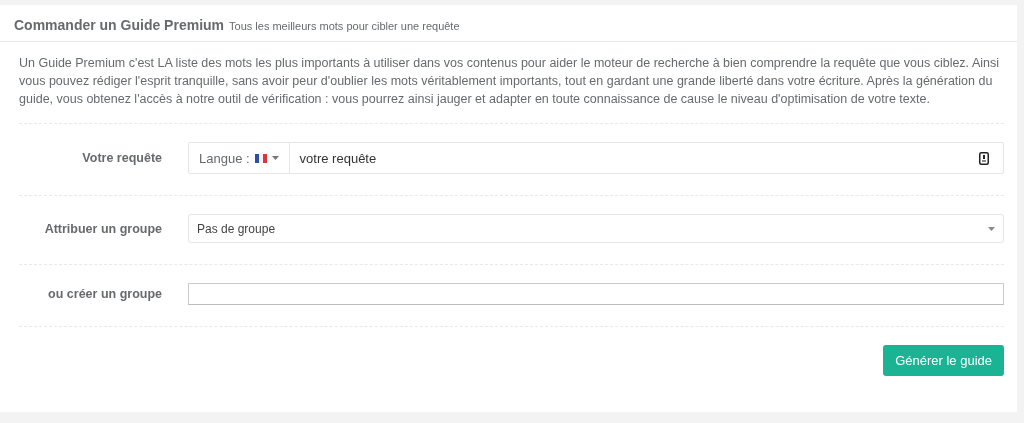  I want to click on field-label: Attribuer un groupe, so click(102, 228).